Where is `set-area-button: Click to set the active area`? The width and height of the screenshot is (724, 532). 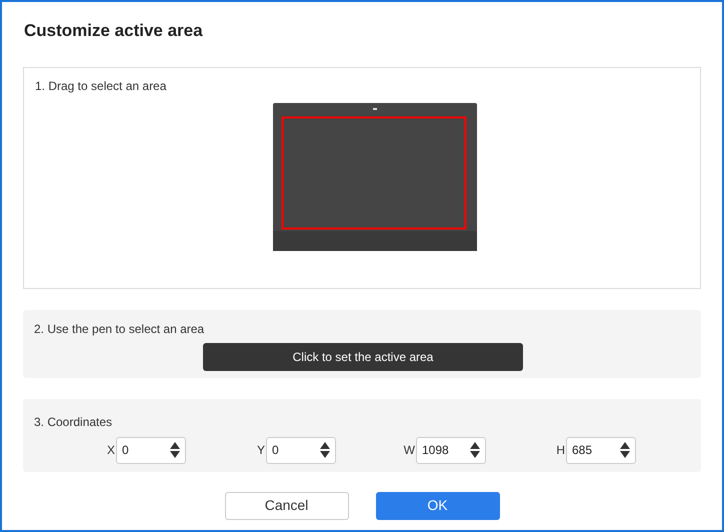 set-area-button: Click to set the active area is located at coordinates (363, 356).